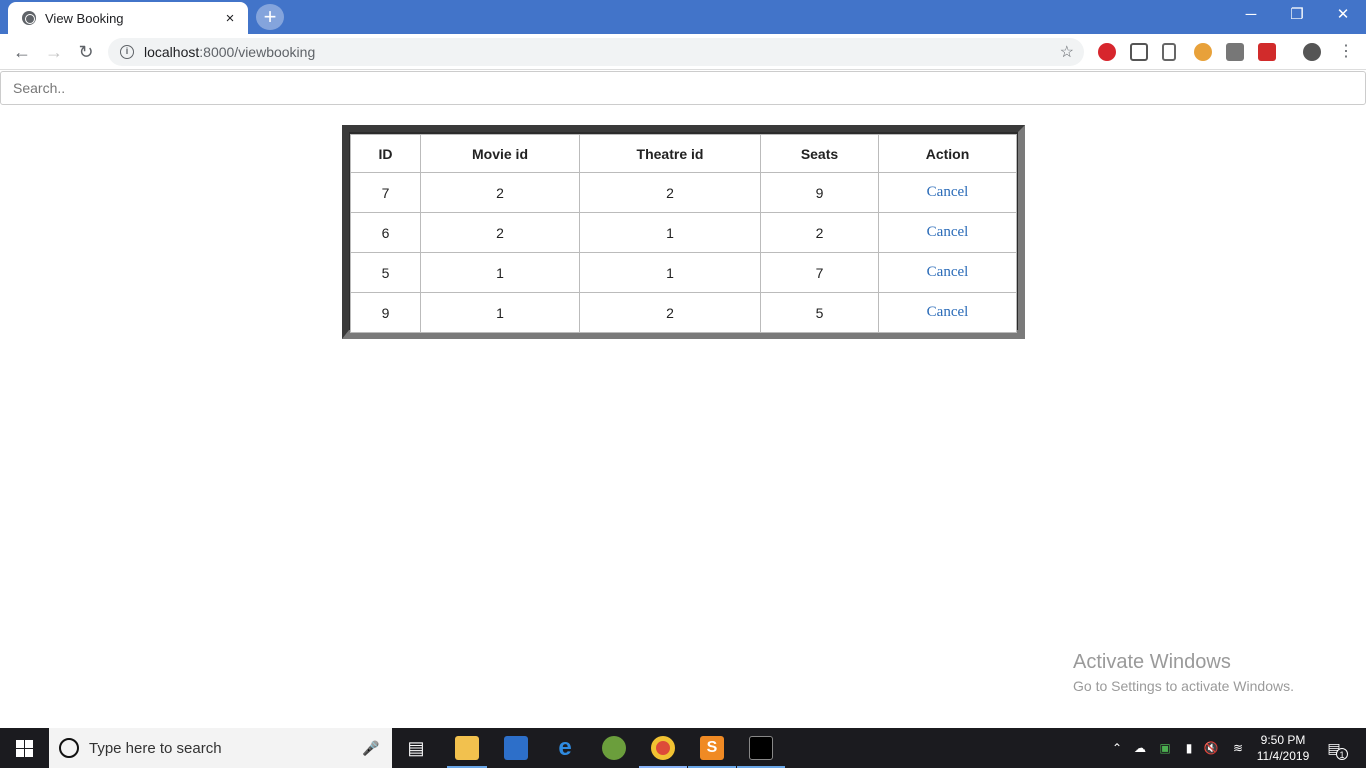  I want to click on cell-seats: 2, so click(819, 232).